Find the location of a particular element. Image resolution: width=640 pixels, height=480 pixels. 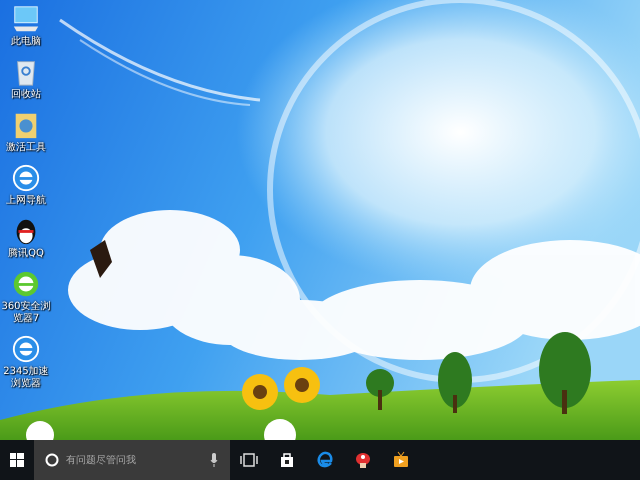

search-field: 有问题尽管问我 is located at coordinates (132, 460).